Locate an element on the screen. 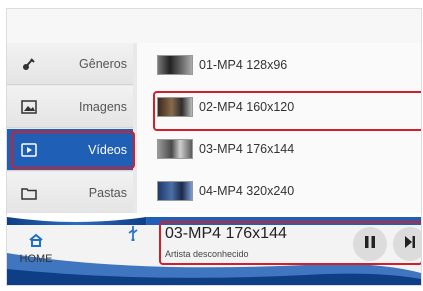  sidebar-item-imagens: Imagens is located at coordinates (70, 107).